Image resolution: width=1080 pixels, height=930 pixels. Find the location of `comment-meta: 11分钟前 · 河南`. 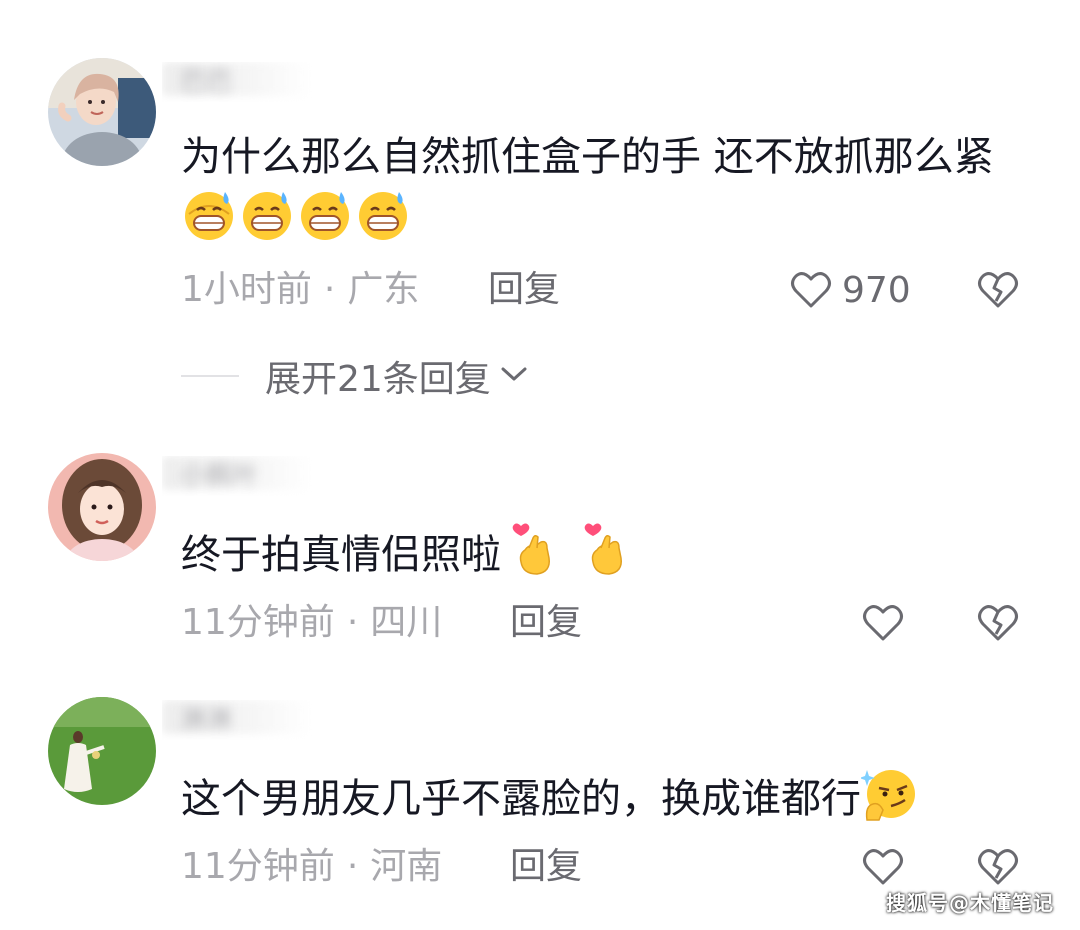

comment-meta: 11分钟前 · 河南 is located at coordinates (311, 867).